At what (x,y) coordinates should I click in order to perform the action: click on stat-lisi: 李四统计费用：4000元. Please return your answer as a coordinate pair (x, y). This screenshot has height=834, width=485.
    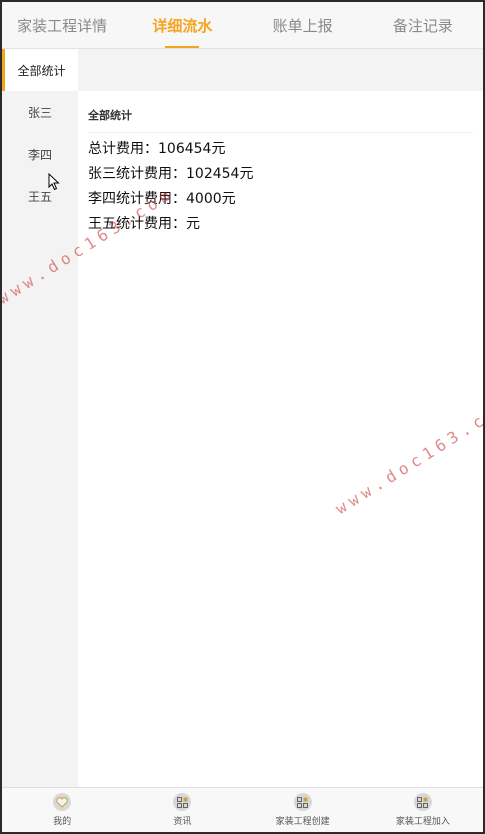
    Looking at the image, I should click on (162, 199).